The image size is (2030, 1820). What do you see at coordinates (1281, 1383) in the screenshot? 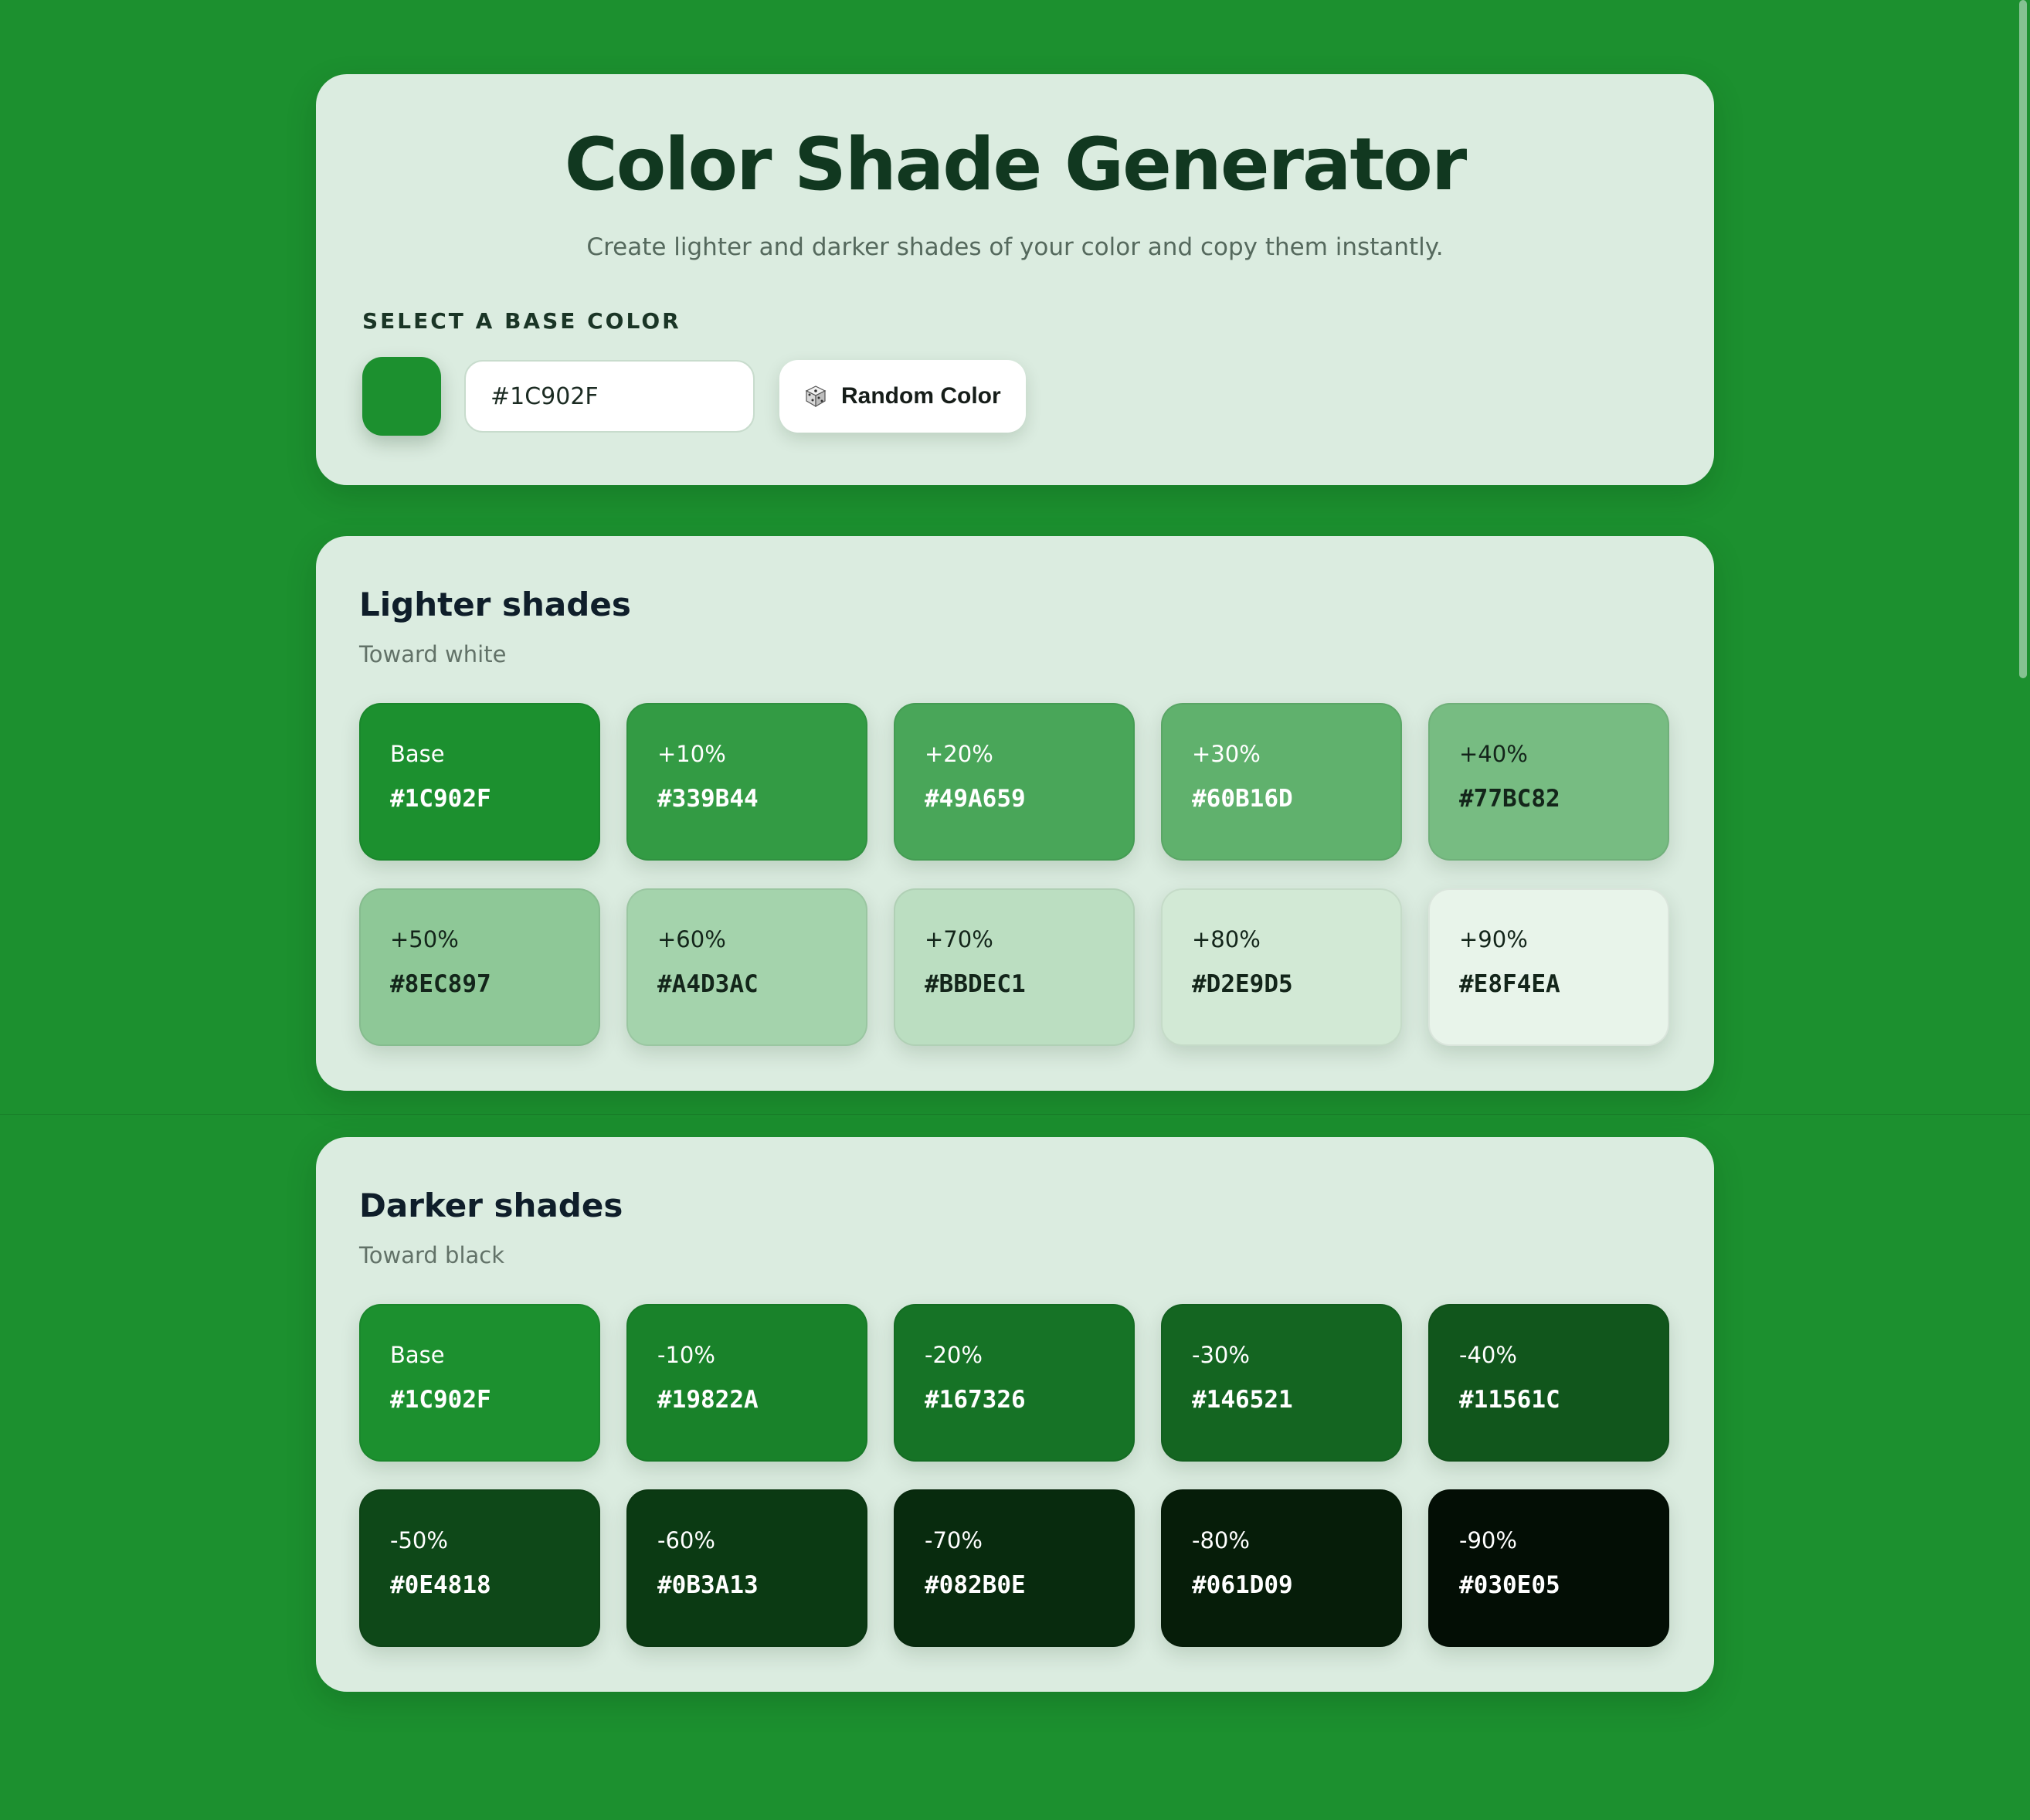
I see `shade-tile: -30% #146521` at bounding box center [1281, 1383].